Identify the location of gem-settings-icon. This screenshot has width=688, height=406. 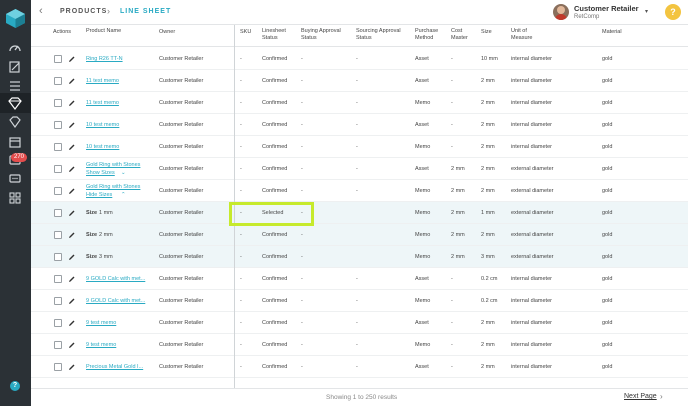
(15, 122).